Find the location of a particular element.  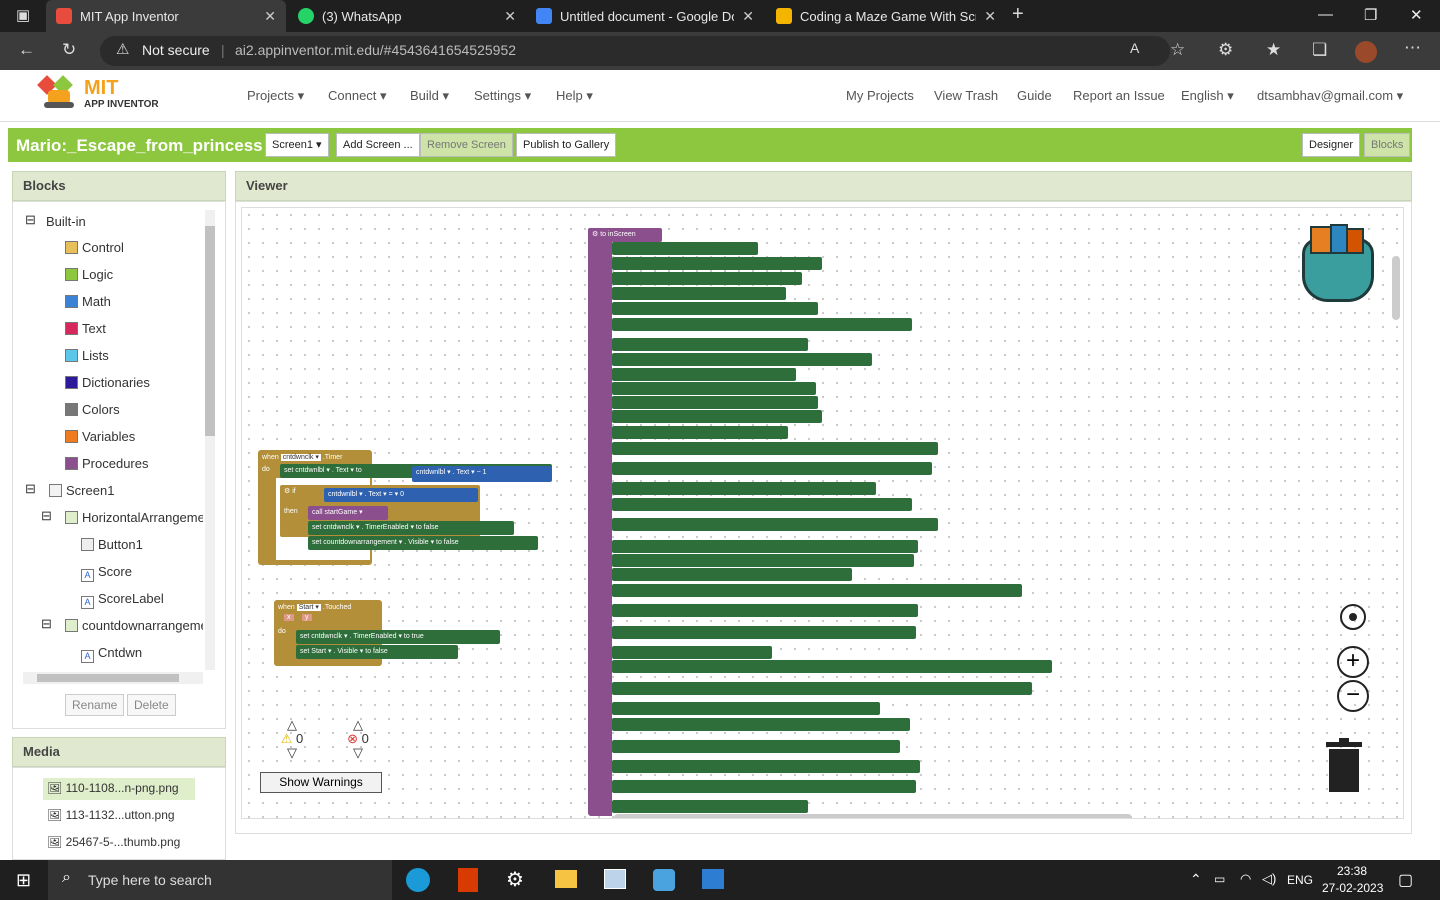

tree-countdown-arrangement: countdownarrangeme is located at coordinates (134, 625).